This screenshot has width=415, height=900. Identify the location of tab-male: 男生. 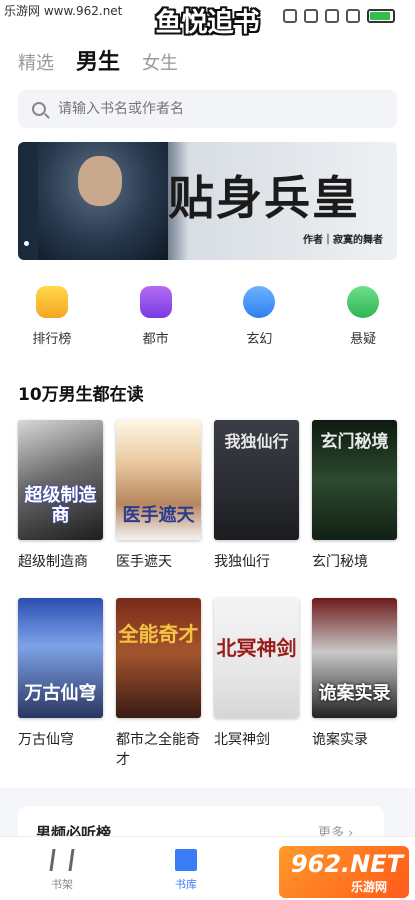
(98, 60).